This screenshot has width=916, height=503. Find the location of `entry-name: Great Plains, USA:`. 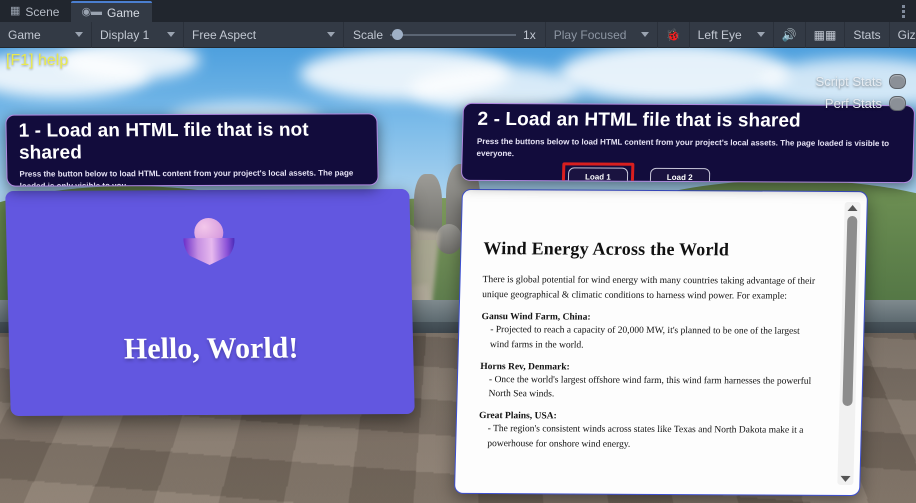

entry-name: Great Plains, USA: is located at coordinates (517, 416).